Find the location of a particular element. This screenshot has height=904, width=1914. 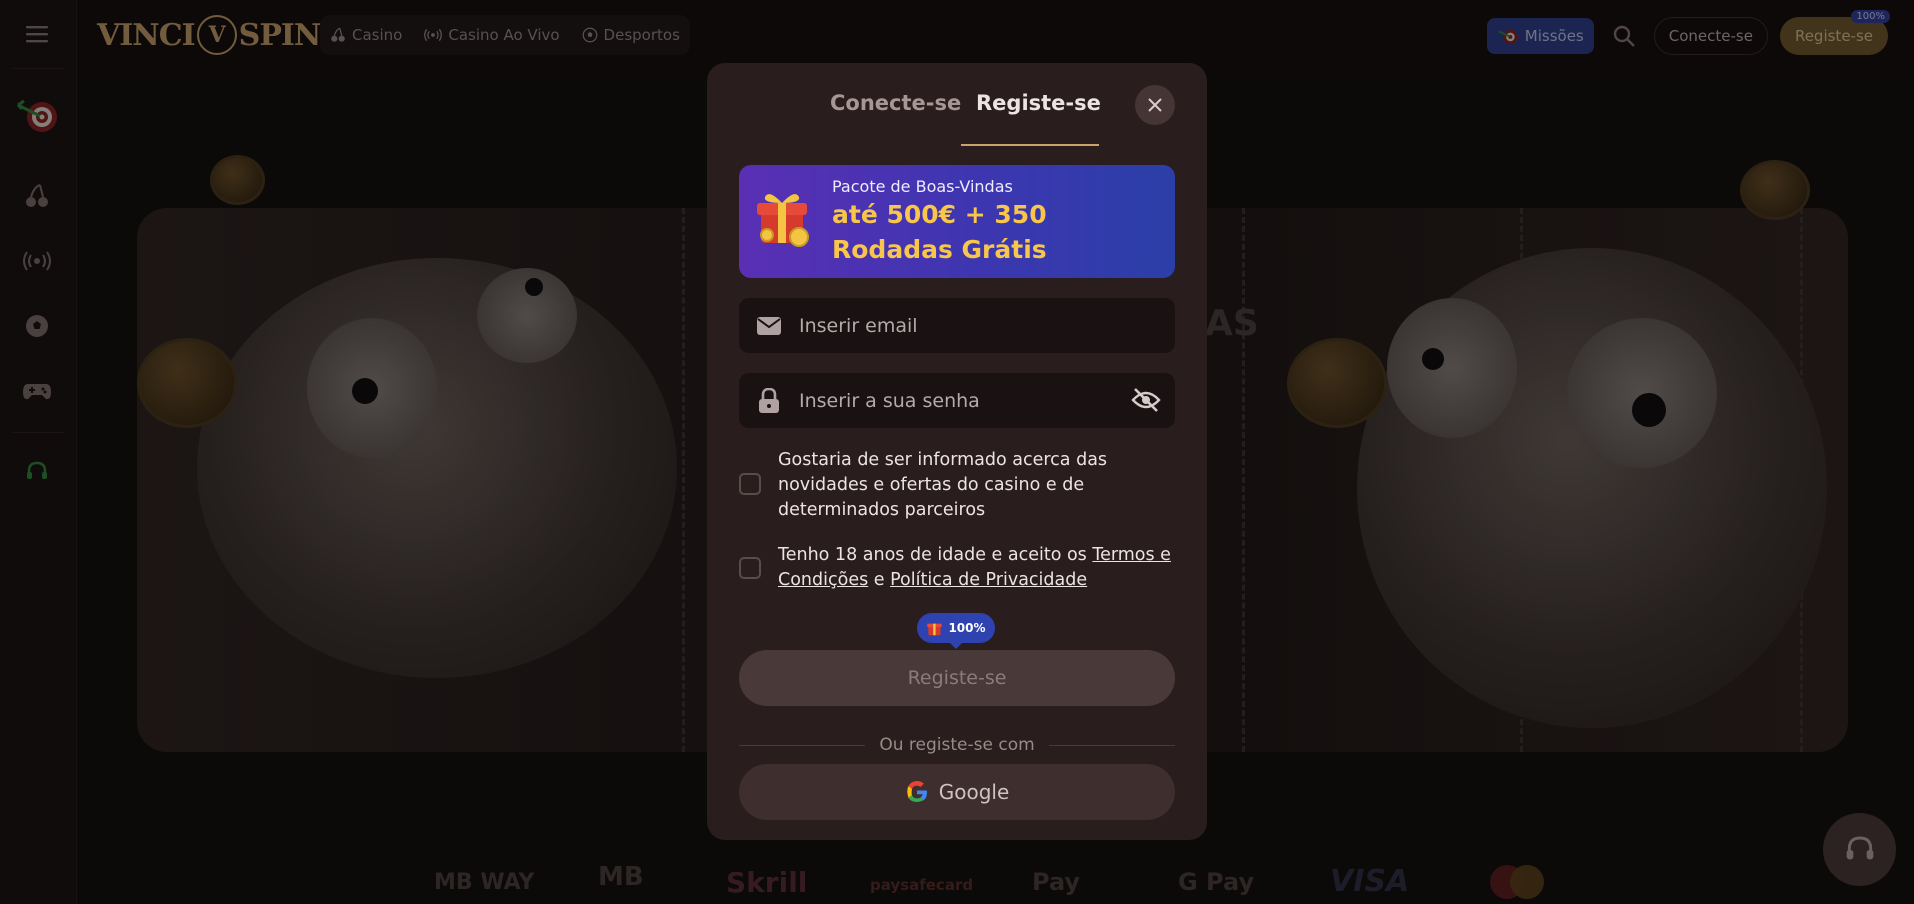

google-label: Google is located at coordinates (974, 792).